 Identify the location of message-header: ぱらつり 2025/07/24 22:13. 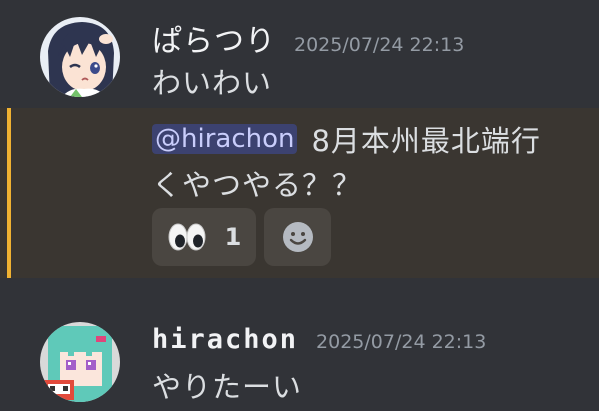
(308, 38).